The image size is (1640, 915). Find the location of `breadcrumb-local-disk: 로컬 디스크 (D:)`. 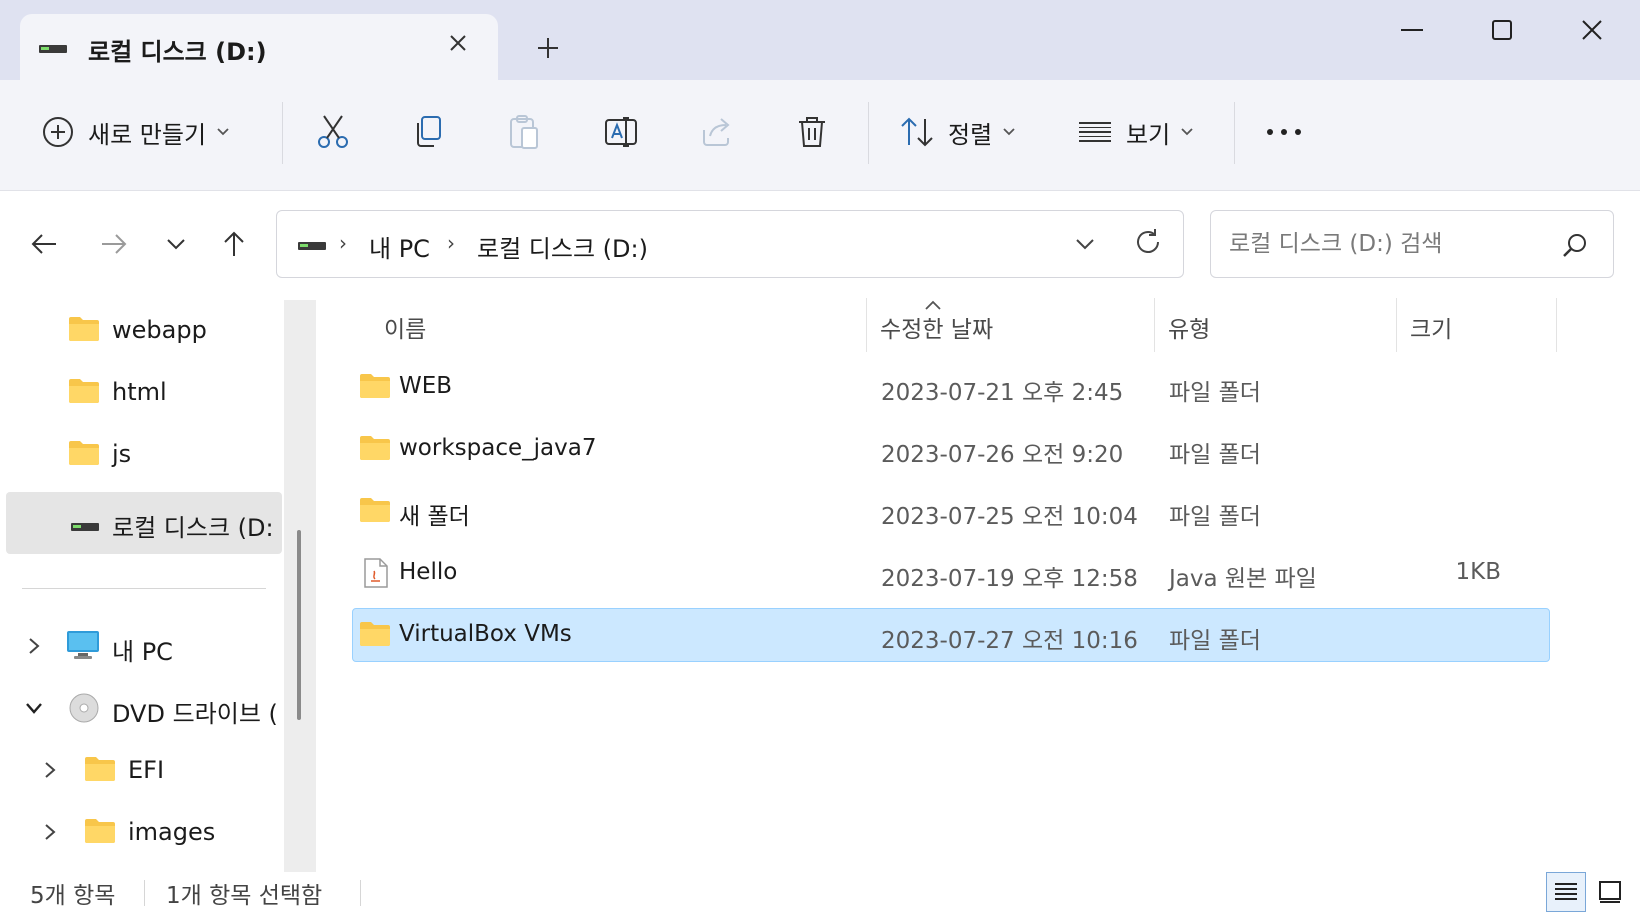

breadcrumb-local-disk: 로컬 디스크 (D:) is located at coordinates (562, 246).